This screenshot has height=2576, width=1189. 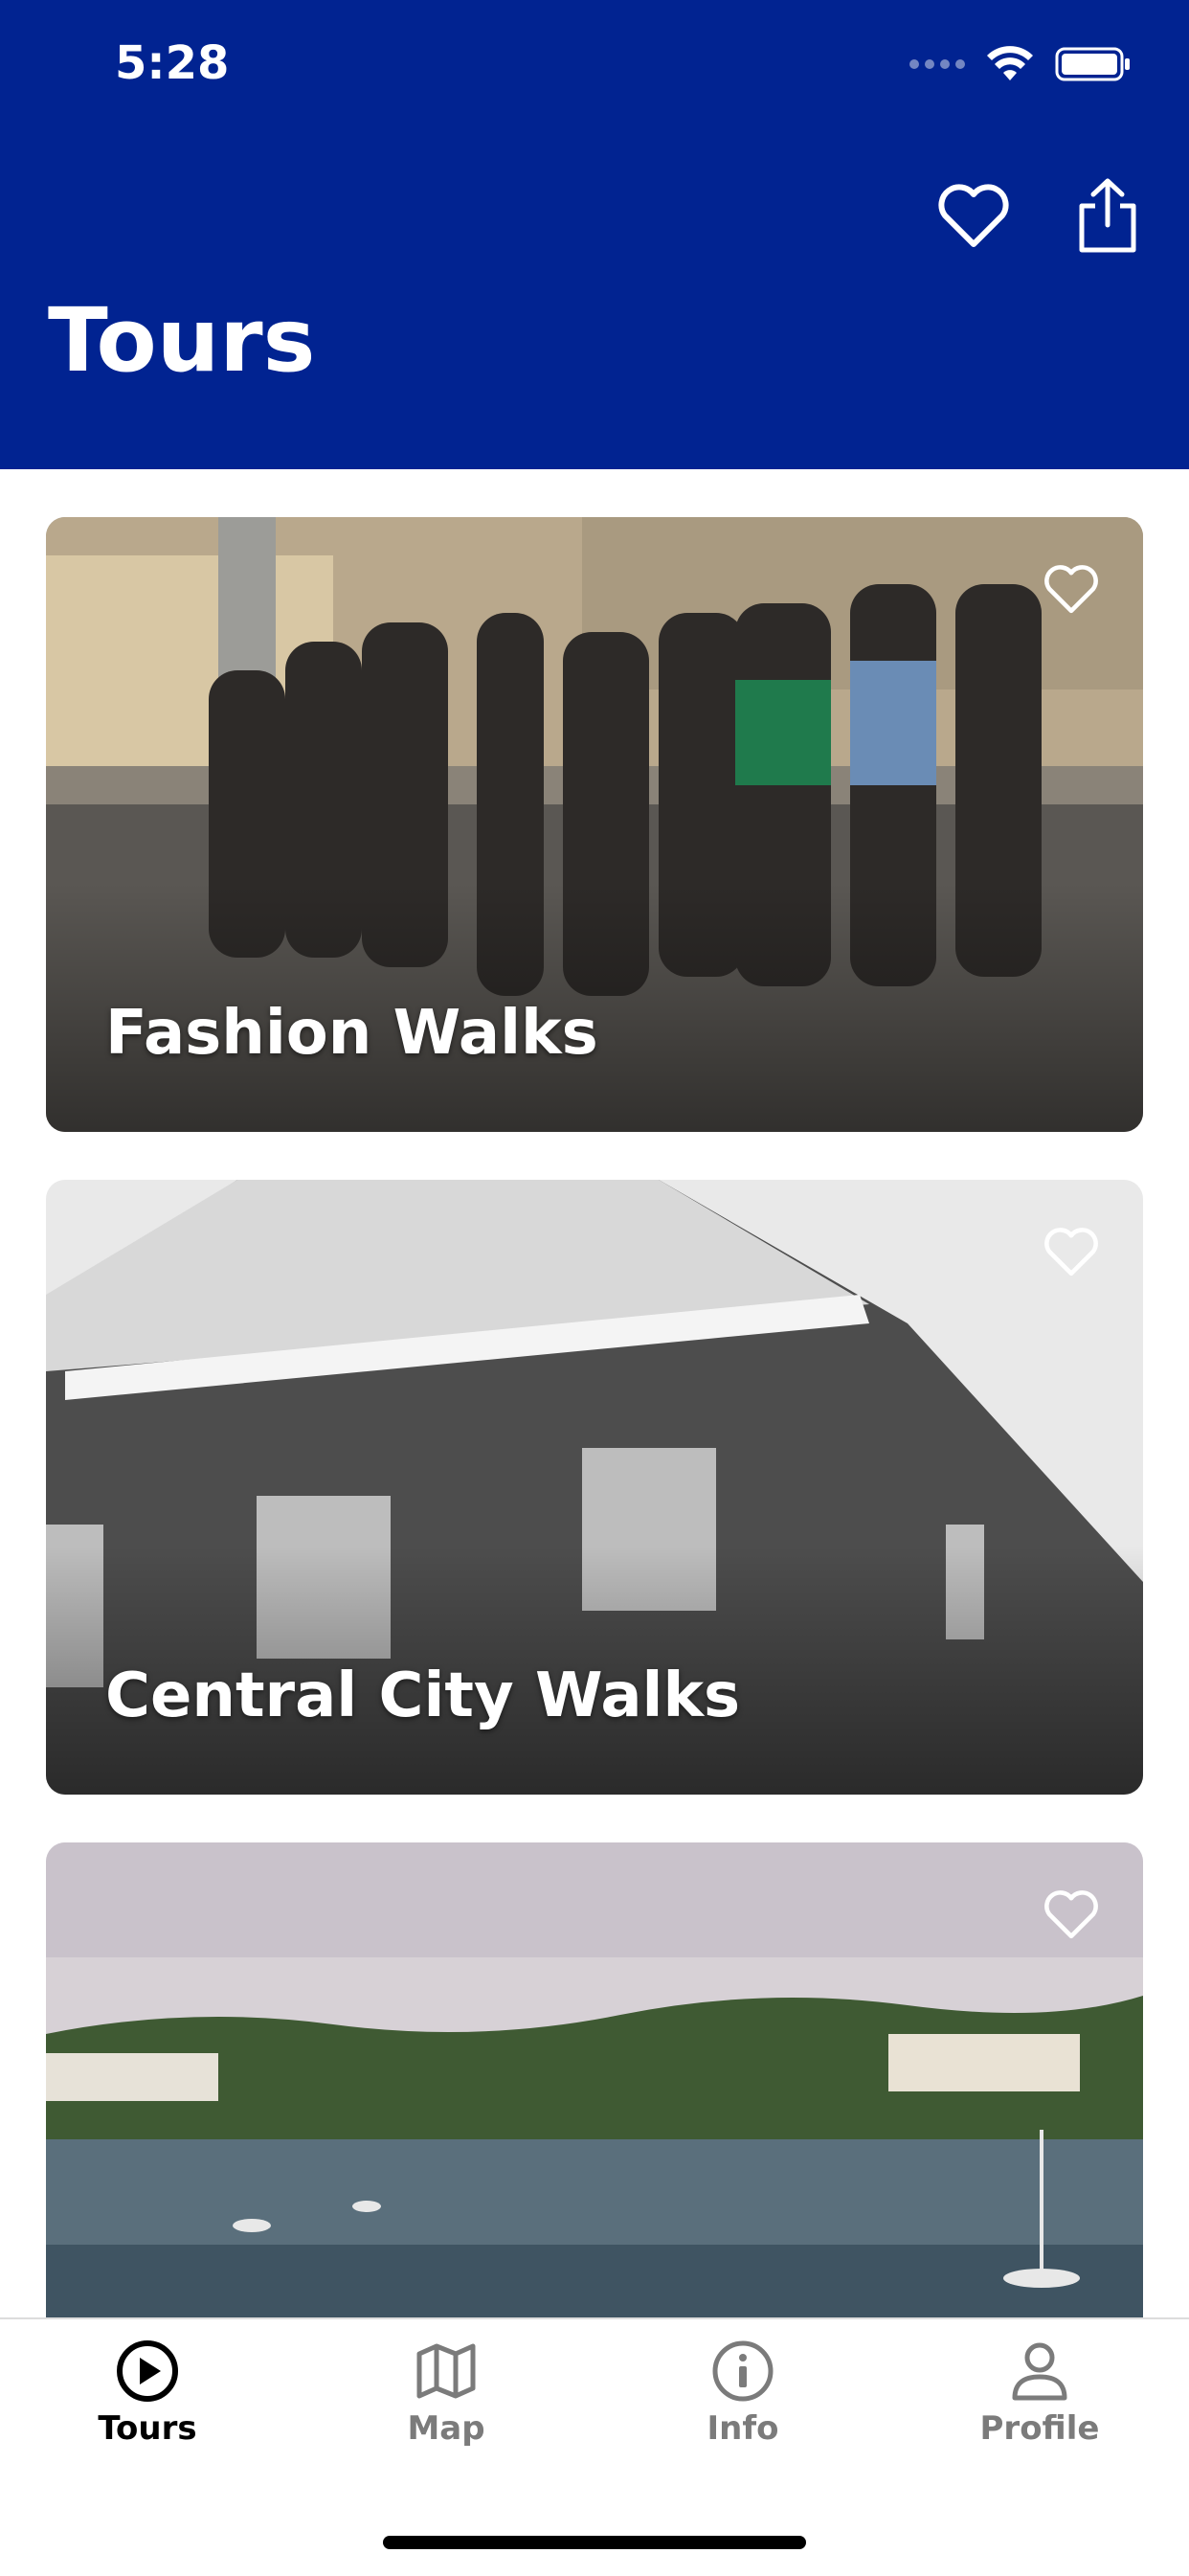 I want to click on tab-map: Map, so click(x=446, y=2393).